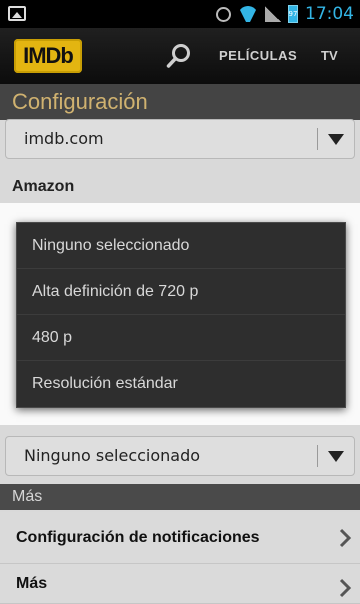 The width and height of the screenshot is (360, 604). What do you see at coordinates (180, 584) in the screenshot?
I see `more-row: Más` at bounding box center [180, 584].